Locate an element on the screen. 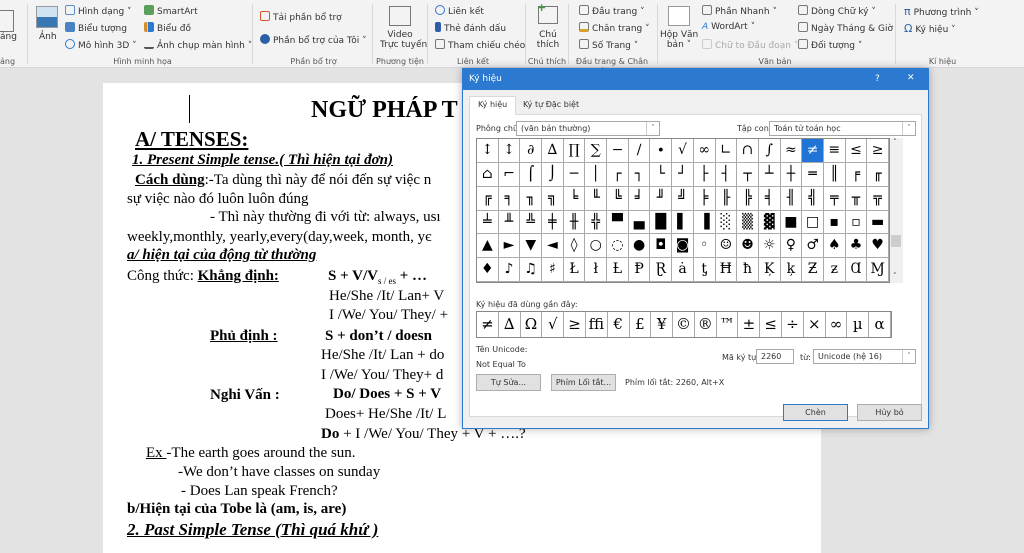 The height and width of the screenshot is (553, 1024). recent-symbol-cell: Ω is located at coordinates (532, 324).